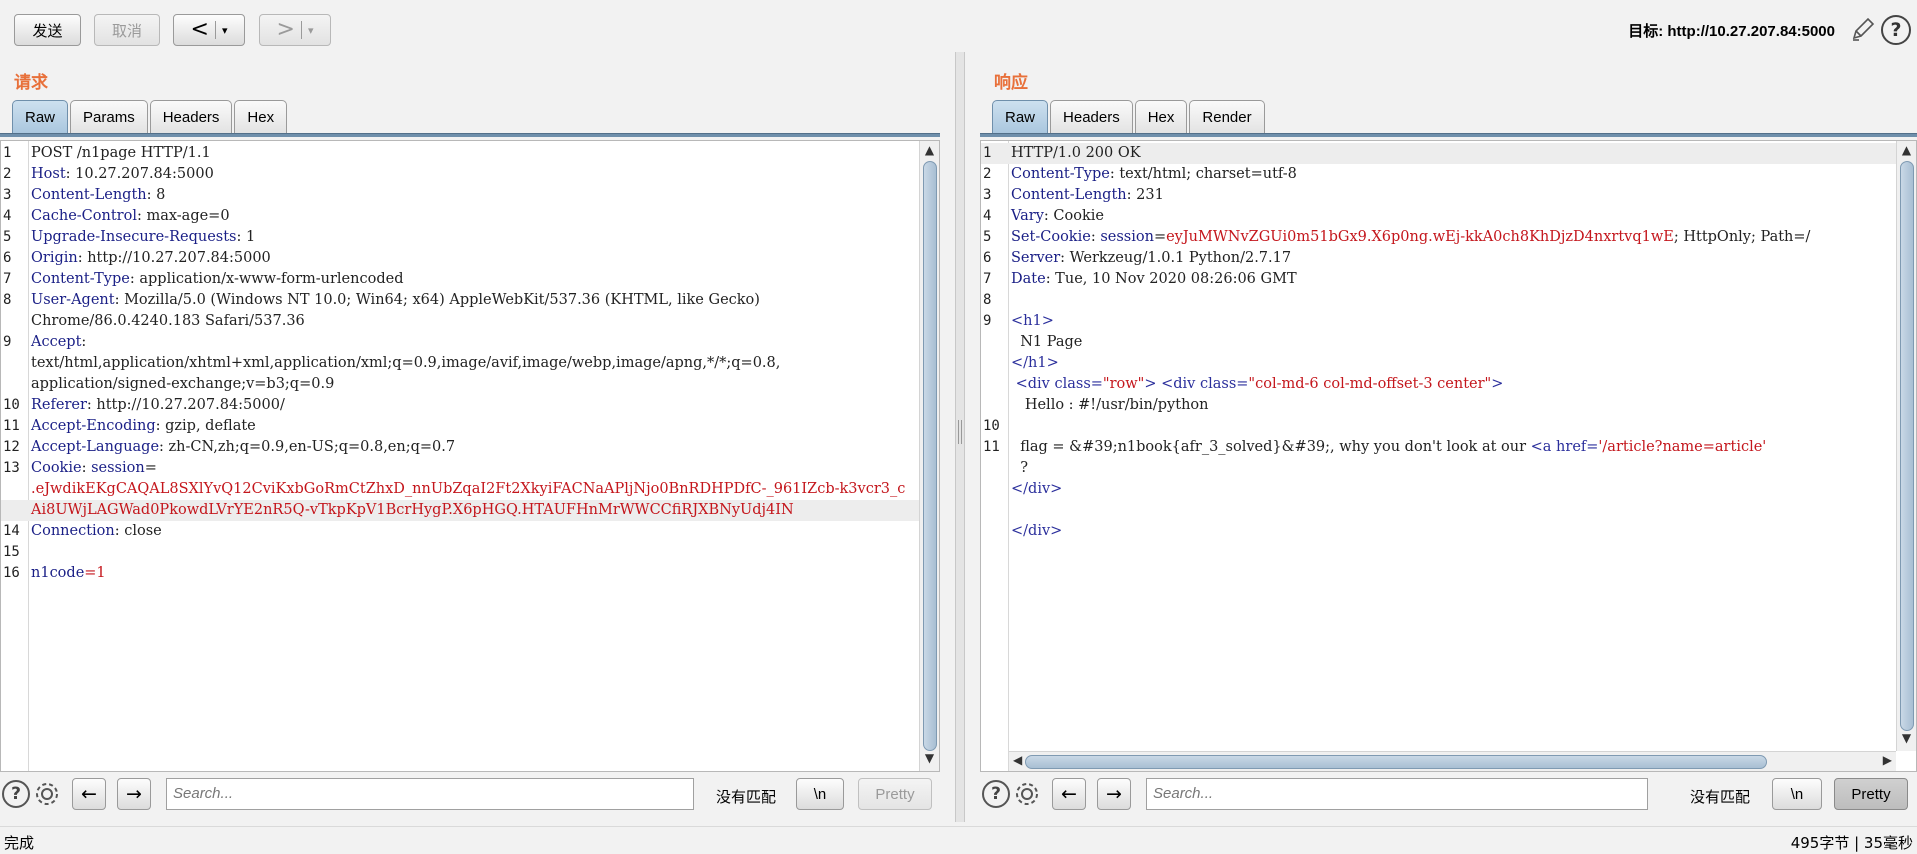 Image resolution: width=1917 pixels, height=854 pixels. Describe the element at coordinates (1452, 468) in the screenshot. I see `line-text: ?` at that location.